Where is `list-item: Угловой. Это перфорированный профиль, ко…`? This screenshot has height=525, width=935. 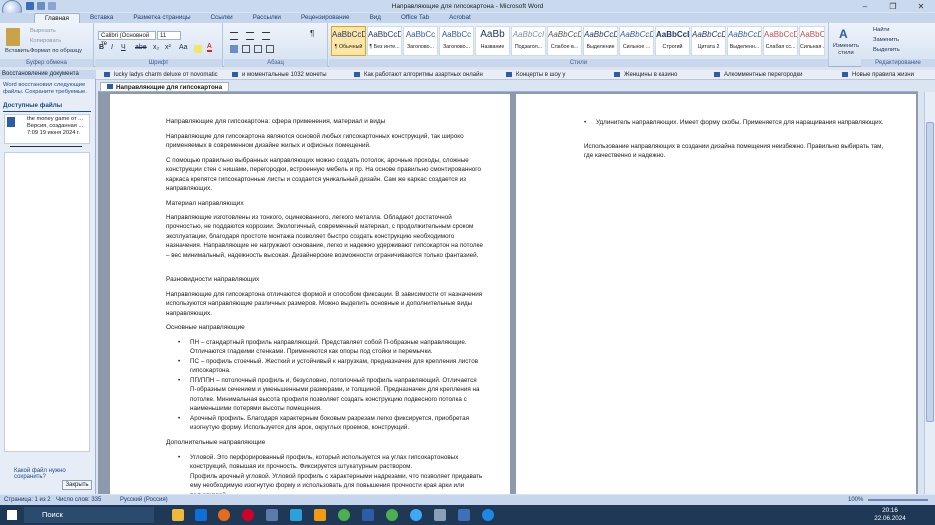 list-item: Угловой. Это перфорированный профиль, ко… is located at coordinates (331, 462).